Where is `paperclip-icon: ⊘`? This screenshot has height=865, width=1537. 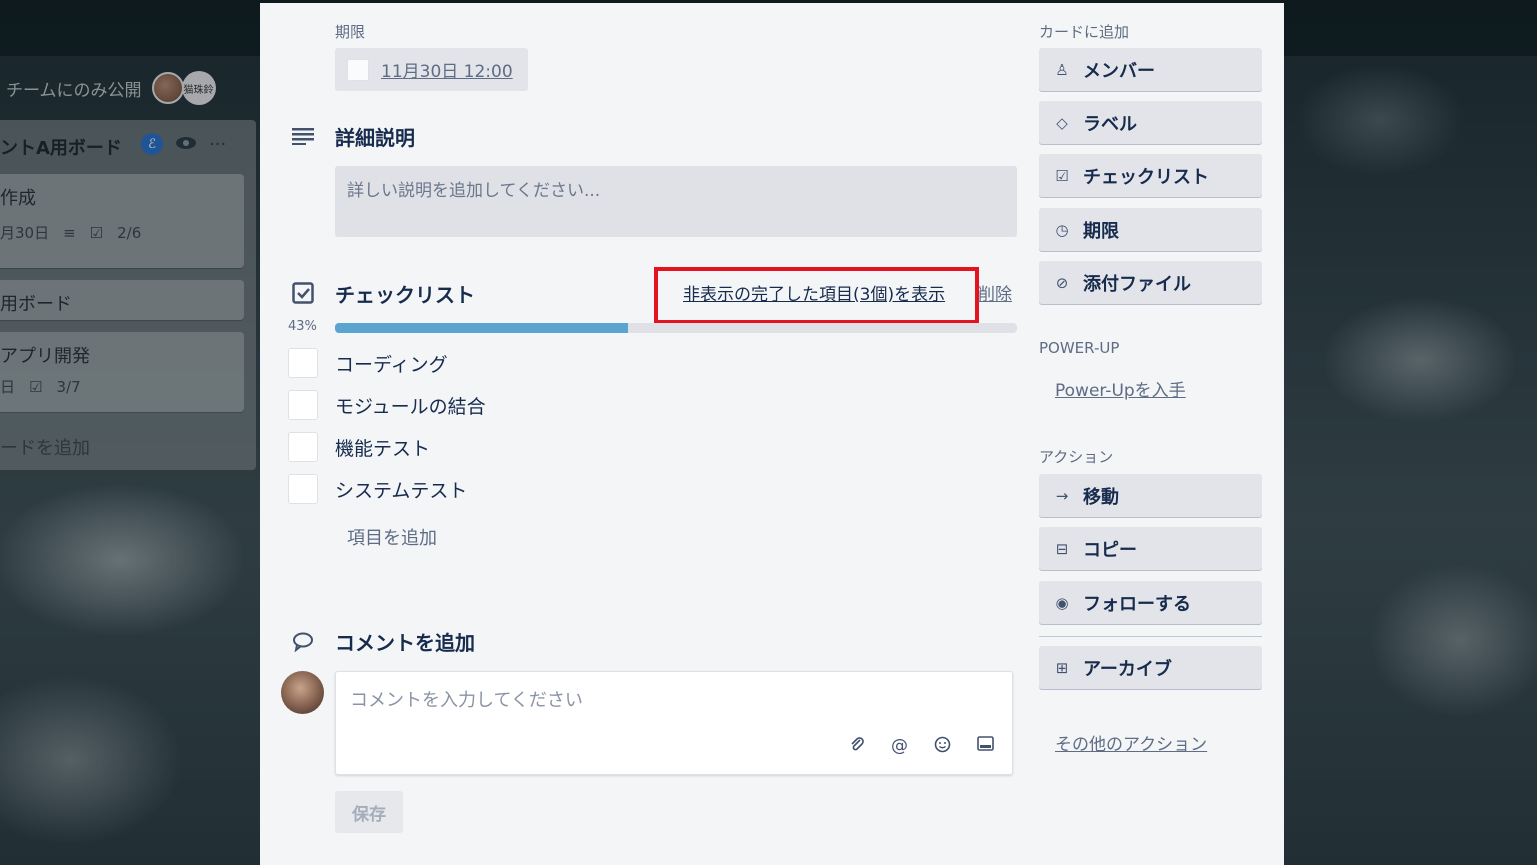 paperclip-icon: ⊘ is located at coordinates (1062, 282).